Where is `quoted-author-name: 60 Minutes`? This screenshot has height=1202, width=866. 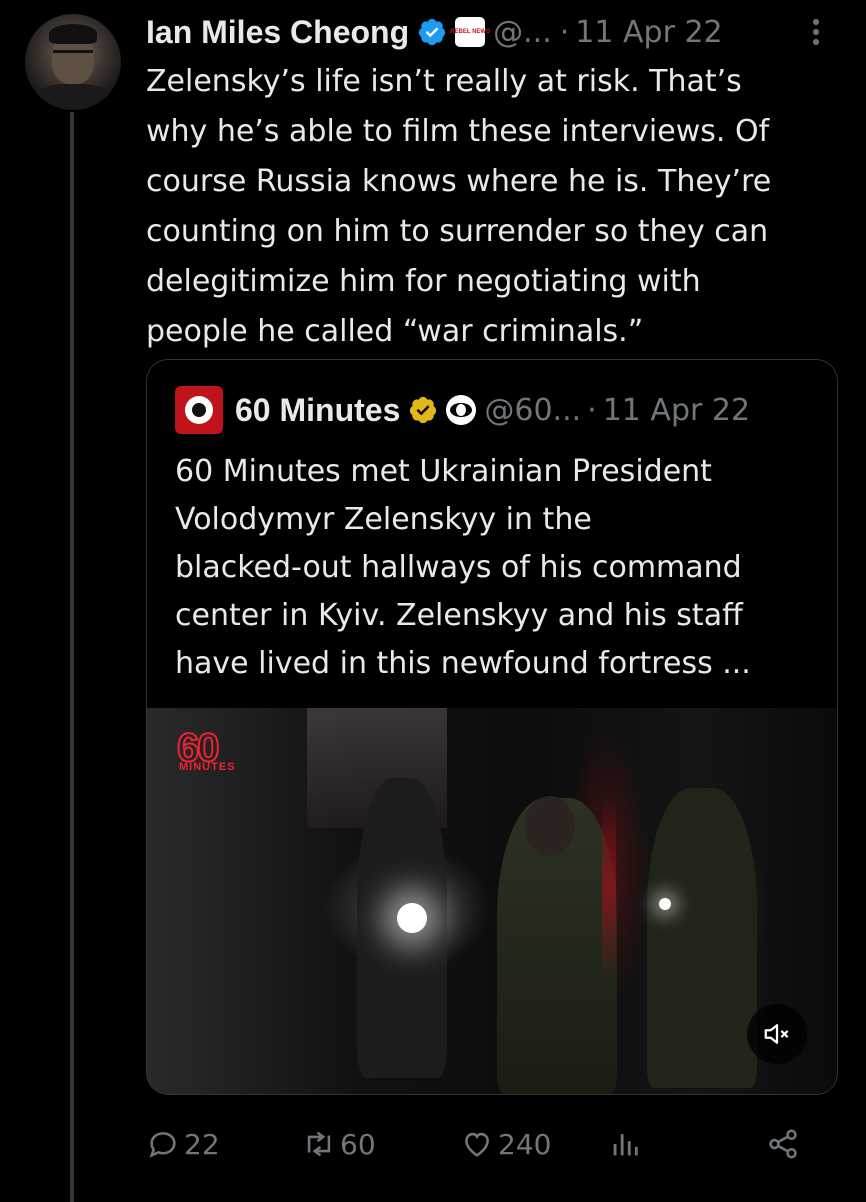 quoted-author-name: 60 Minutes is located at coordinates (318, 409).